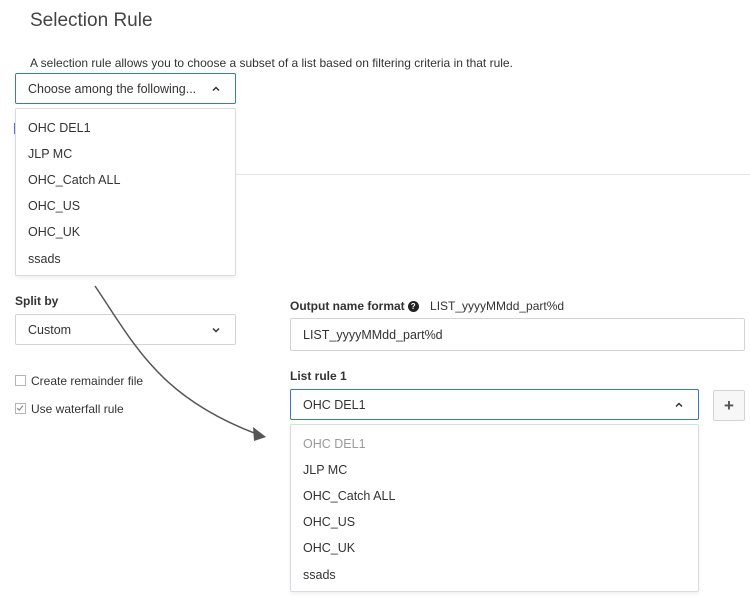 This screenshot has width=750, height=597. Describe the element at coordinates (427, 306) in the screenshot. I see `output-name-header: Output name format? LIST_yyyyMMdd_part%d` at that location.